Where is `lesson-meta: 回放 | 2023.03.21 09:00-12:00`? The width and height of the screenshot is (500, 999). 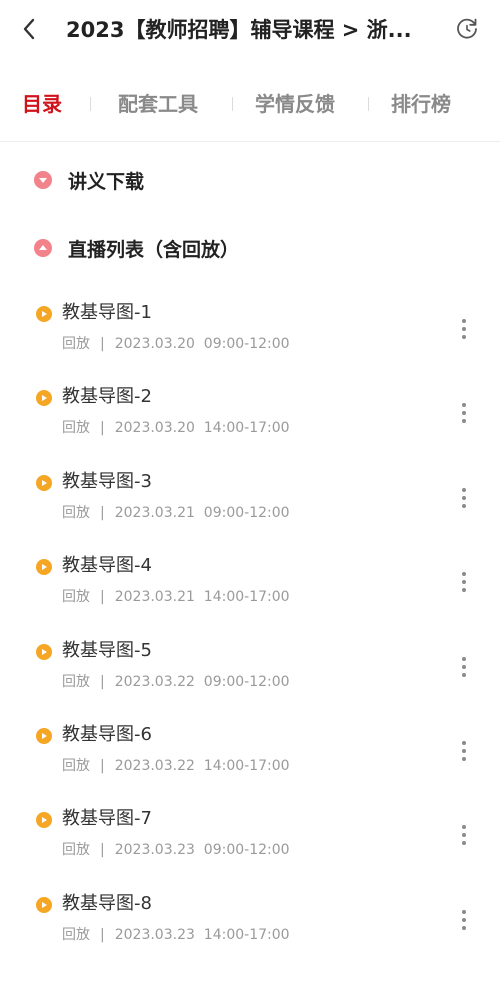
lesson-meta: 回放 | 2023.03.21 09:00-12:00 is located at coordinates (176, 513).